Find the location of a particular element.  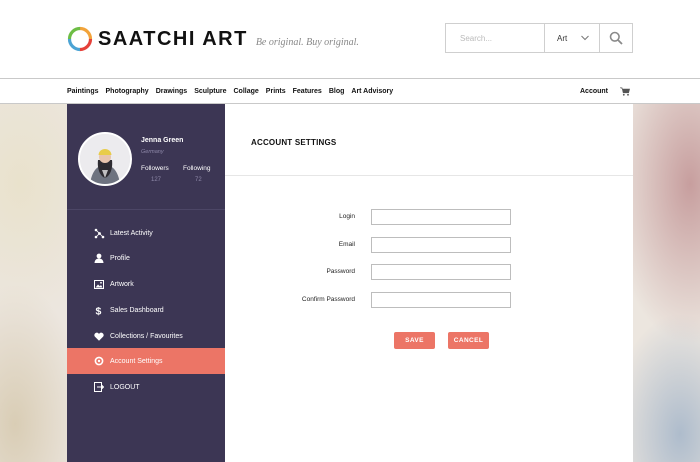

page-title: ACCOUNT SETTINGS is located at coordinates (294, 142).